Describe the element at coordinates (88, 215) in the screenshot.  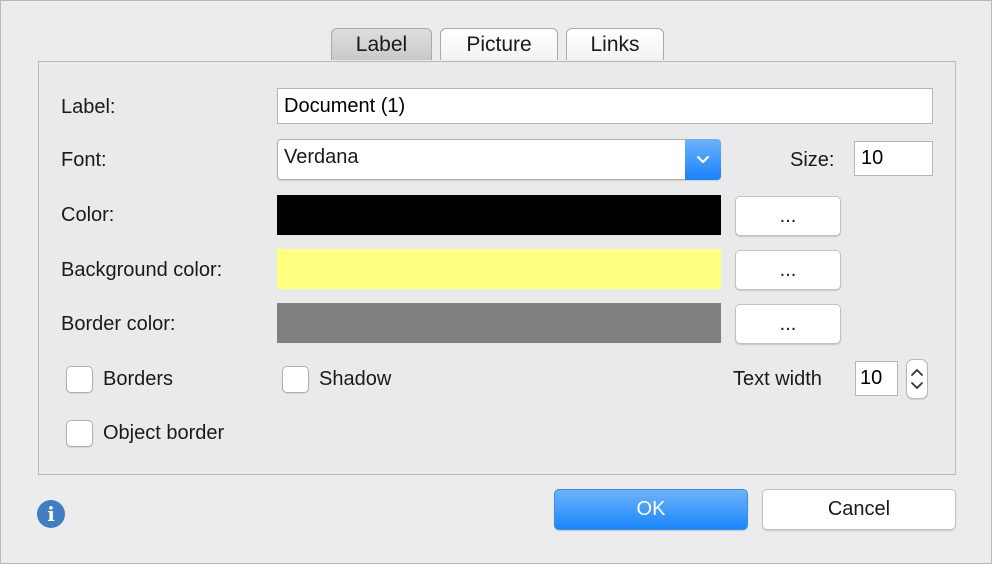
I see `color-caption: Color:` at that location.